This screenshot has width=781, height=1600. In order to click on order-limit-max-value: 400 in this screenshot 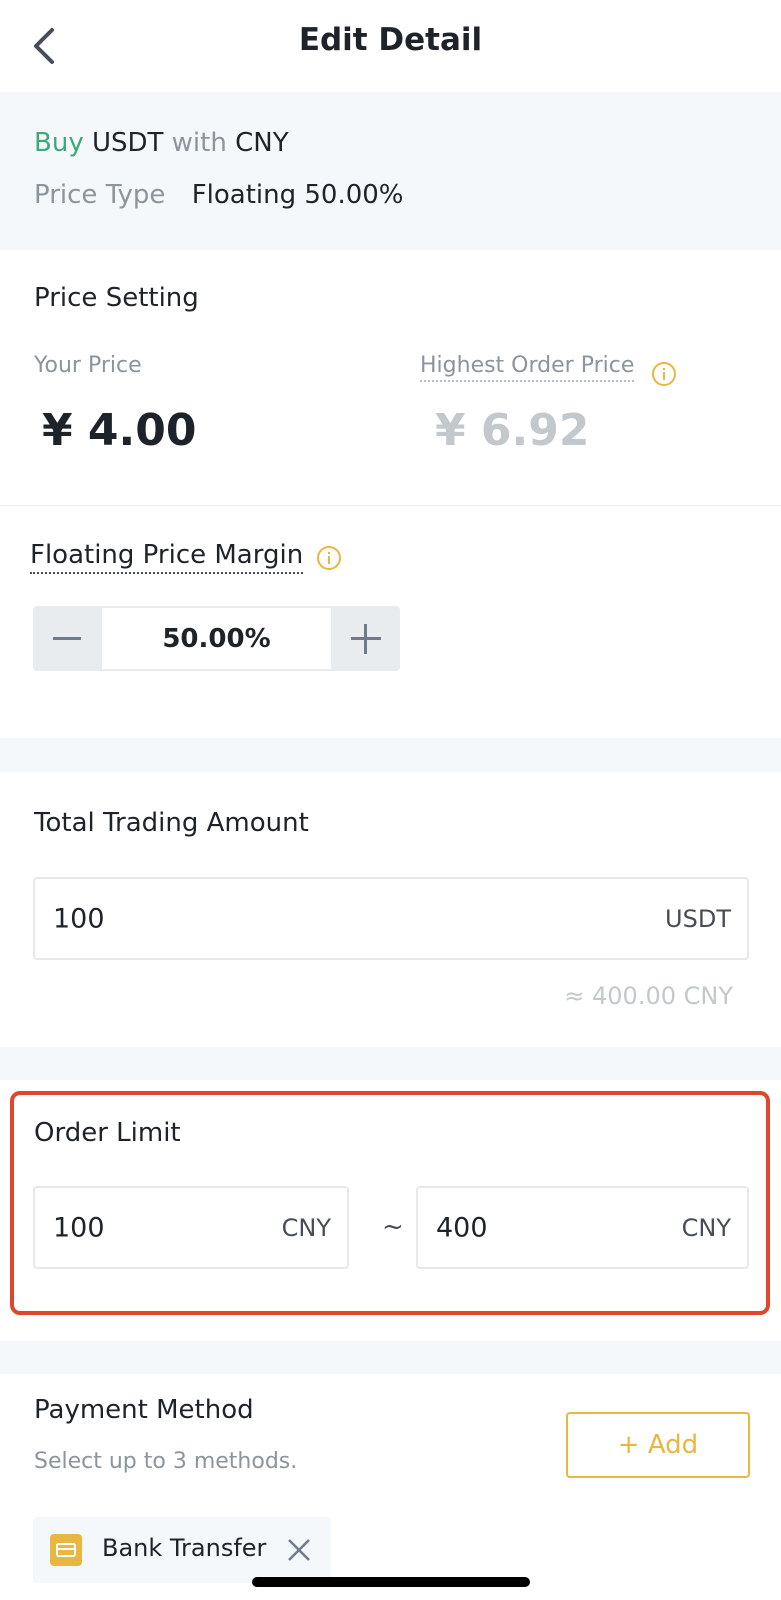, I will do `click(462, 1227)`.